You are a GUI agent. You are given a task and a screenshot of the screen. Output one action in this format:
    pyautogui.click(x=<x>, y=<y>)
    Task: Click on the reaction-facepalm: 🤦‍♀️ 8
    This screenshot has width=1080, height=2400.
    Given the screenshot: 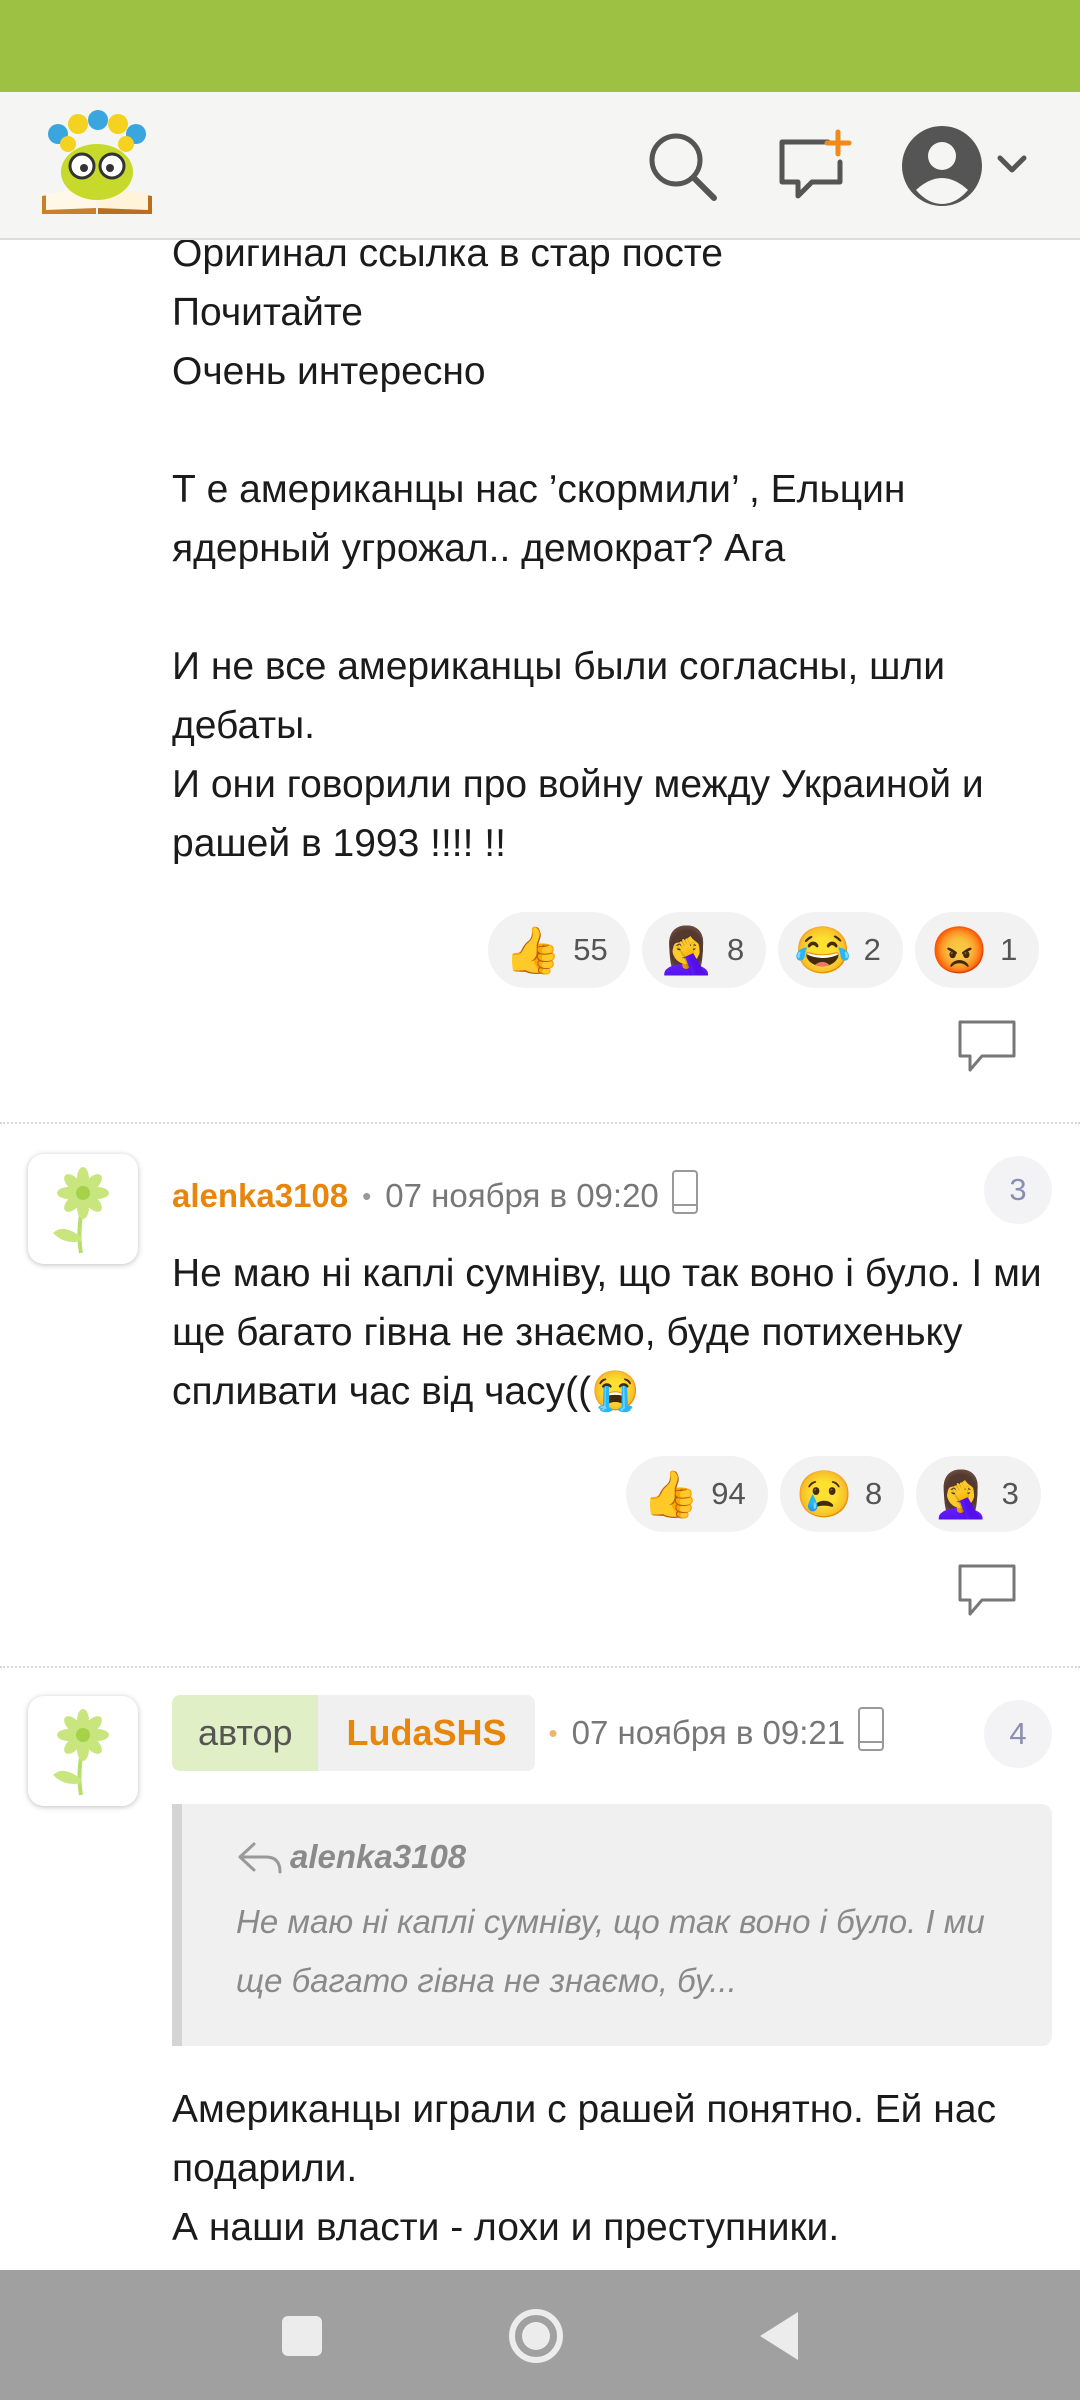 What is the action you would take?
    pyautogui.click(x=704, y=950)
    